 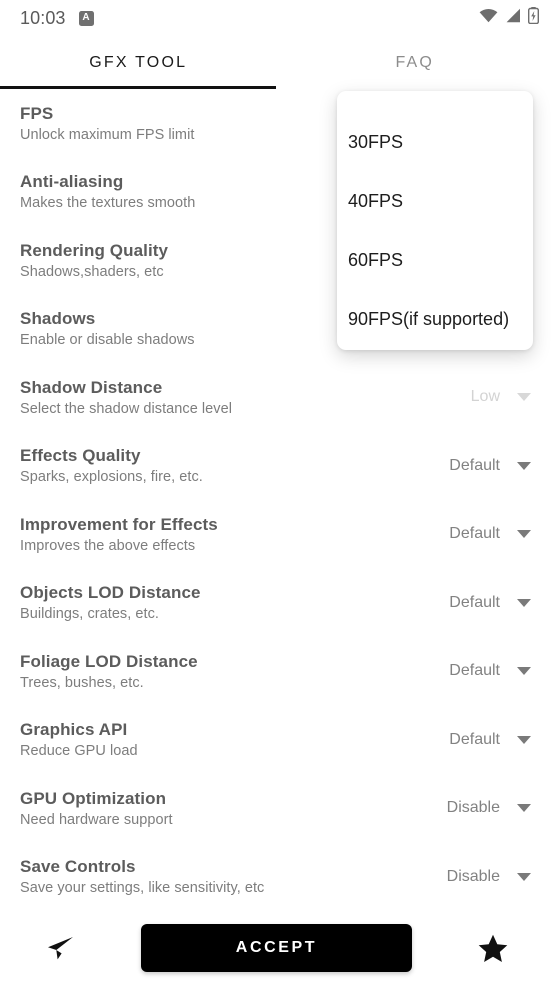 I want to click on setting-text: Graphics API Reduce GPU load, so click(x=79, y=739).